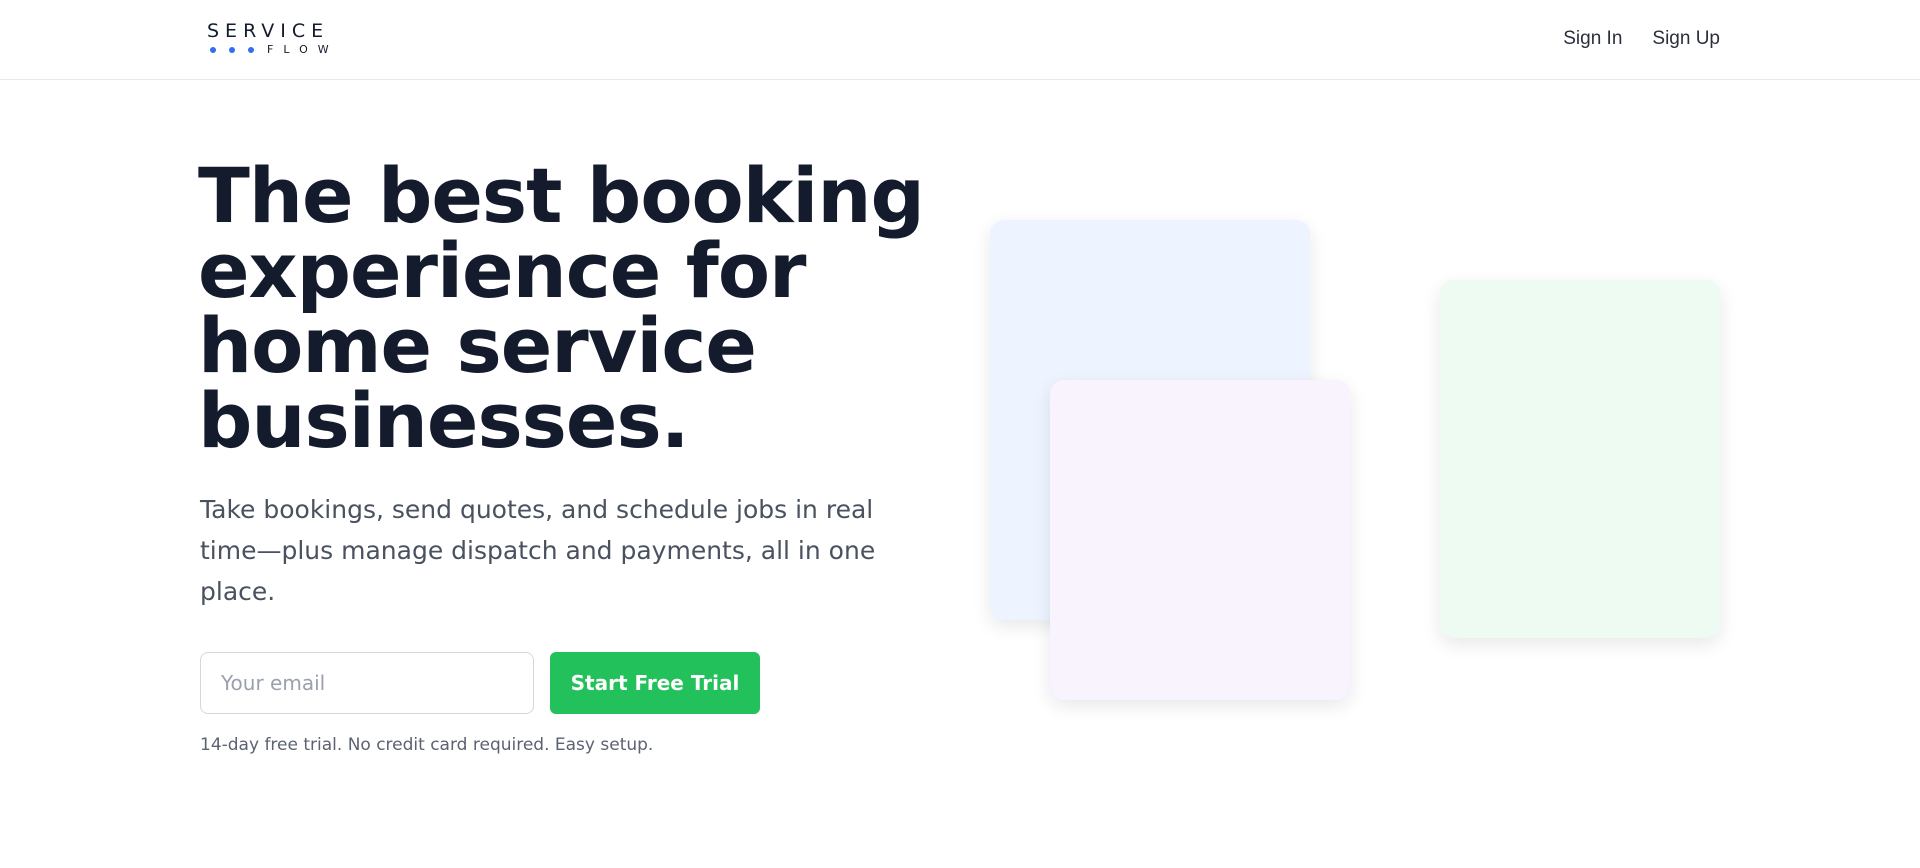 This screenshot has height=868, width=1920. What do you see at coordinates (1200, 540) in the screenshot?
I see `illustration-card-pink` at bounding box center [1200, 540].